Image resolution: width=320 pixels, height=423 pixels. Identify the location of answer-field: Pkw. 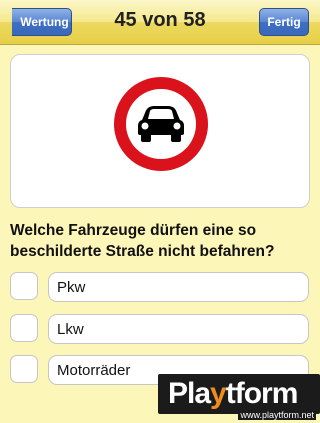
(178, 287).